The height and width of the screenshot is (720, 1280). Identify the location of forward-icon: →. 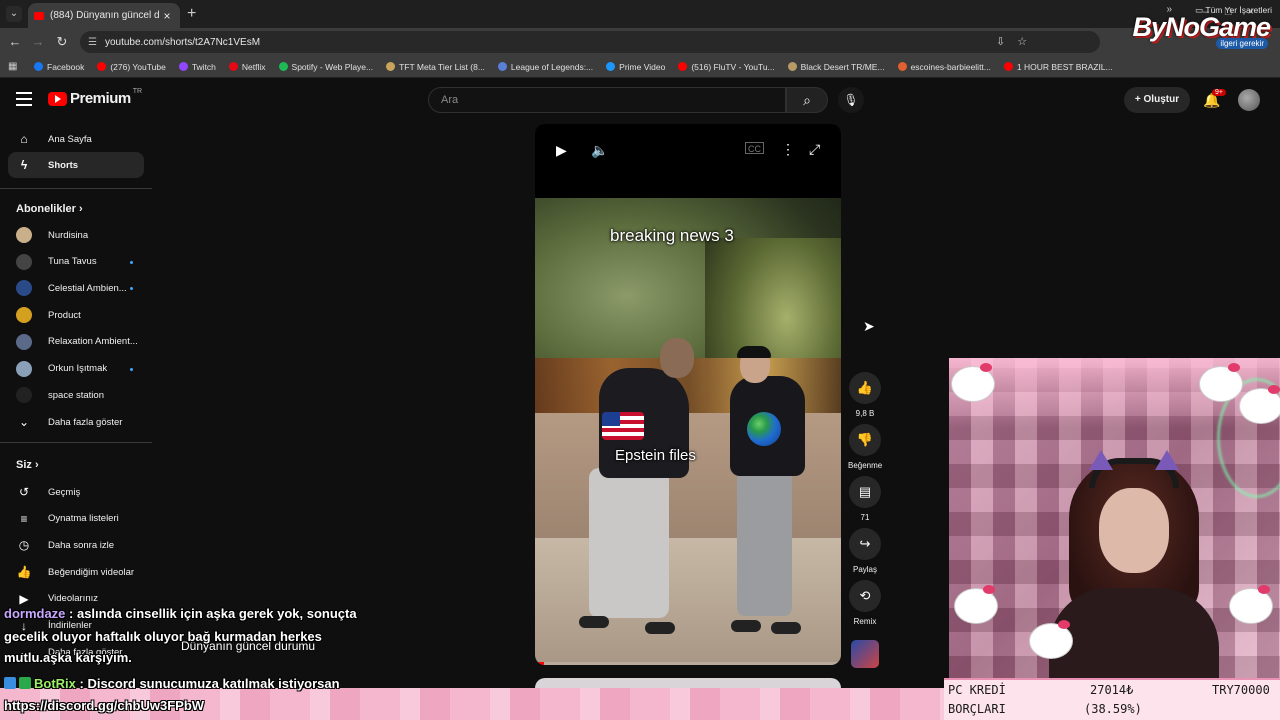
(38, 41).